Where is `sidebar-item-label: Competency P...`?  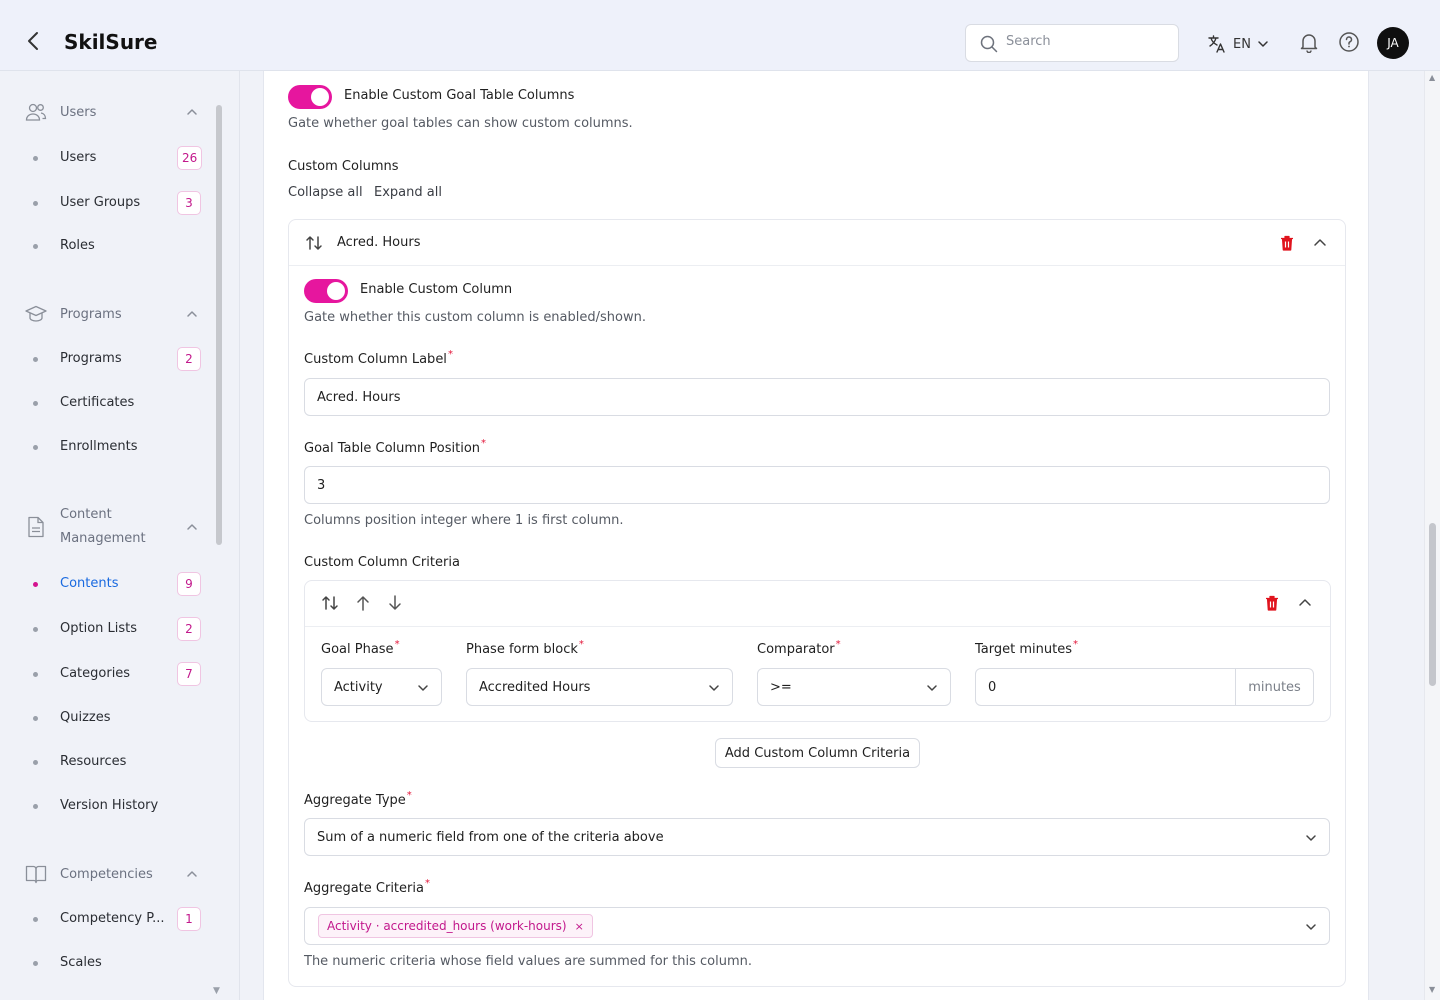 sidebar-item-label: Competency P... is located at coordinates (112, 918).